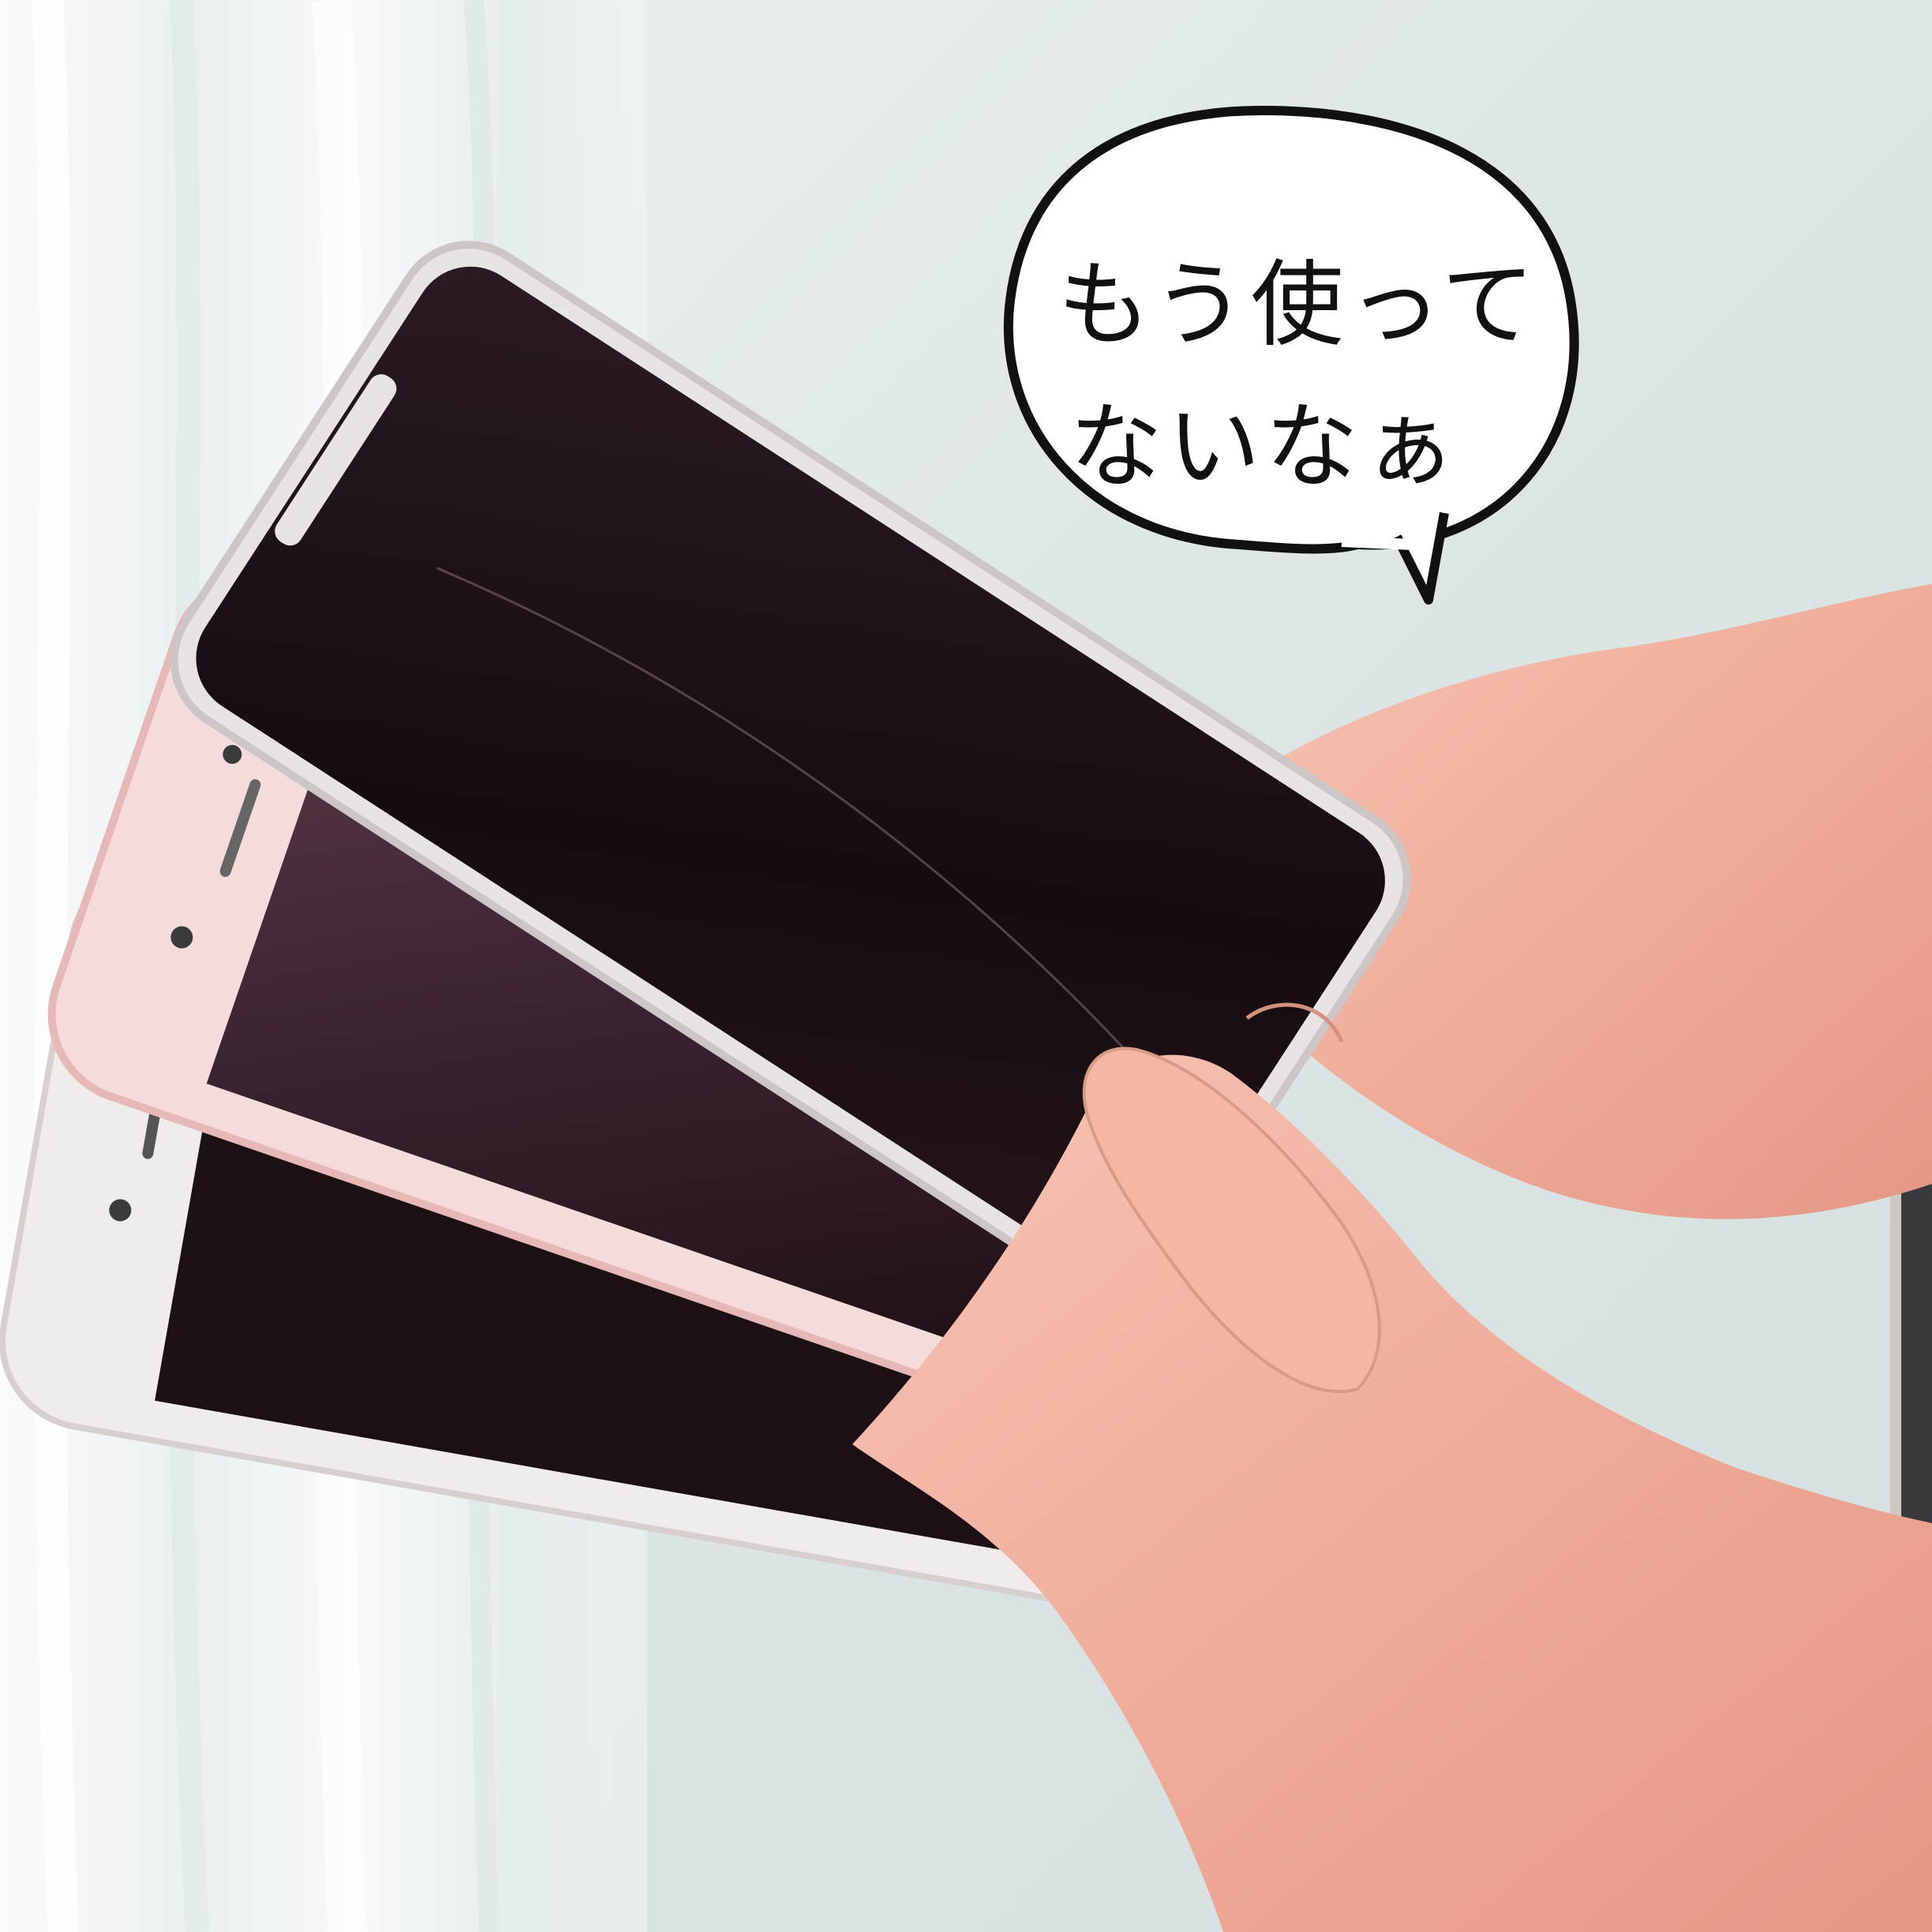  What do you see at coordinates (1299, 304) in the screenshot?
I see `speech-bubble-line-1: もう使って` at bounding box center [1299, 304].